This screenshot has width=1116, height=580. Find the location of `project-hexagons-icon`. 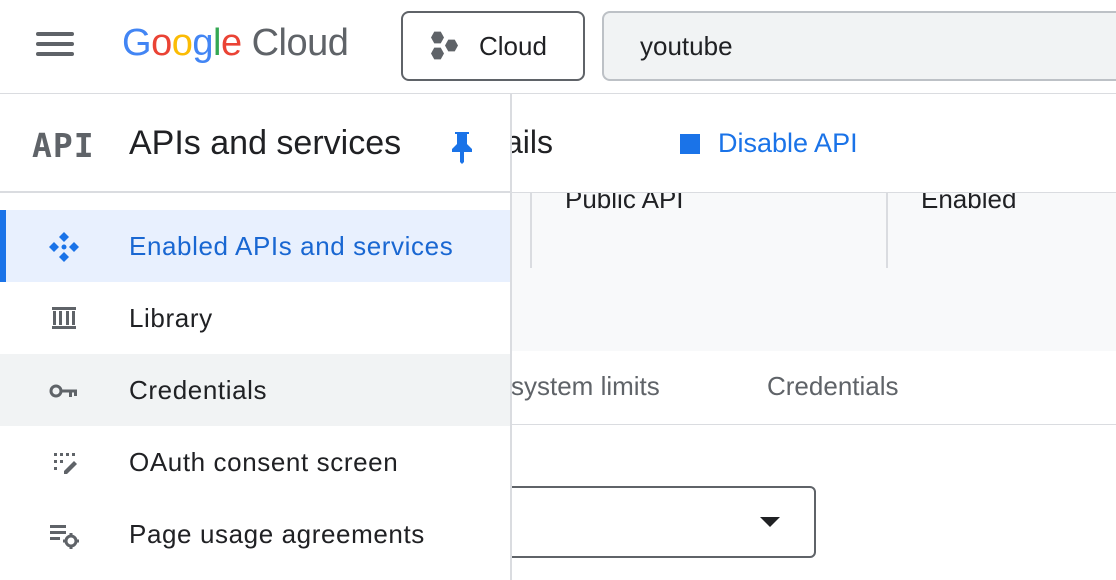

project-hexagons-icon is located at coordinates (446, 46).